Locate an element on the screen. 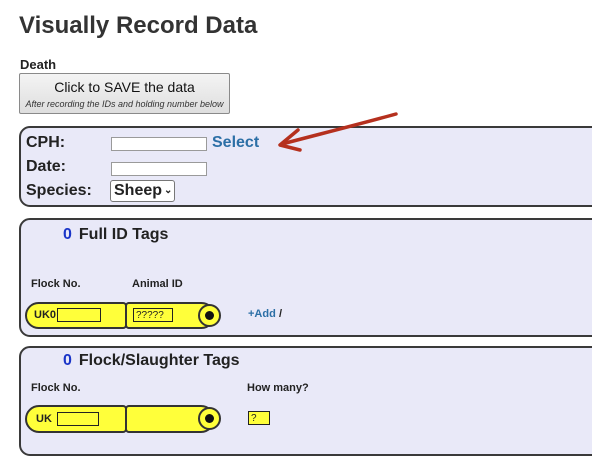 This screenshot has height=456, width=592. cph-label: CPH: is located at coordinates (46, 142).